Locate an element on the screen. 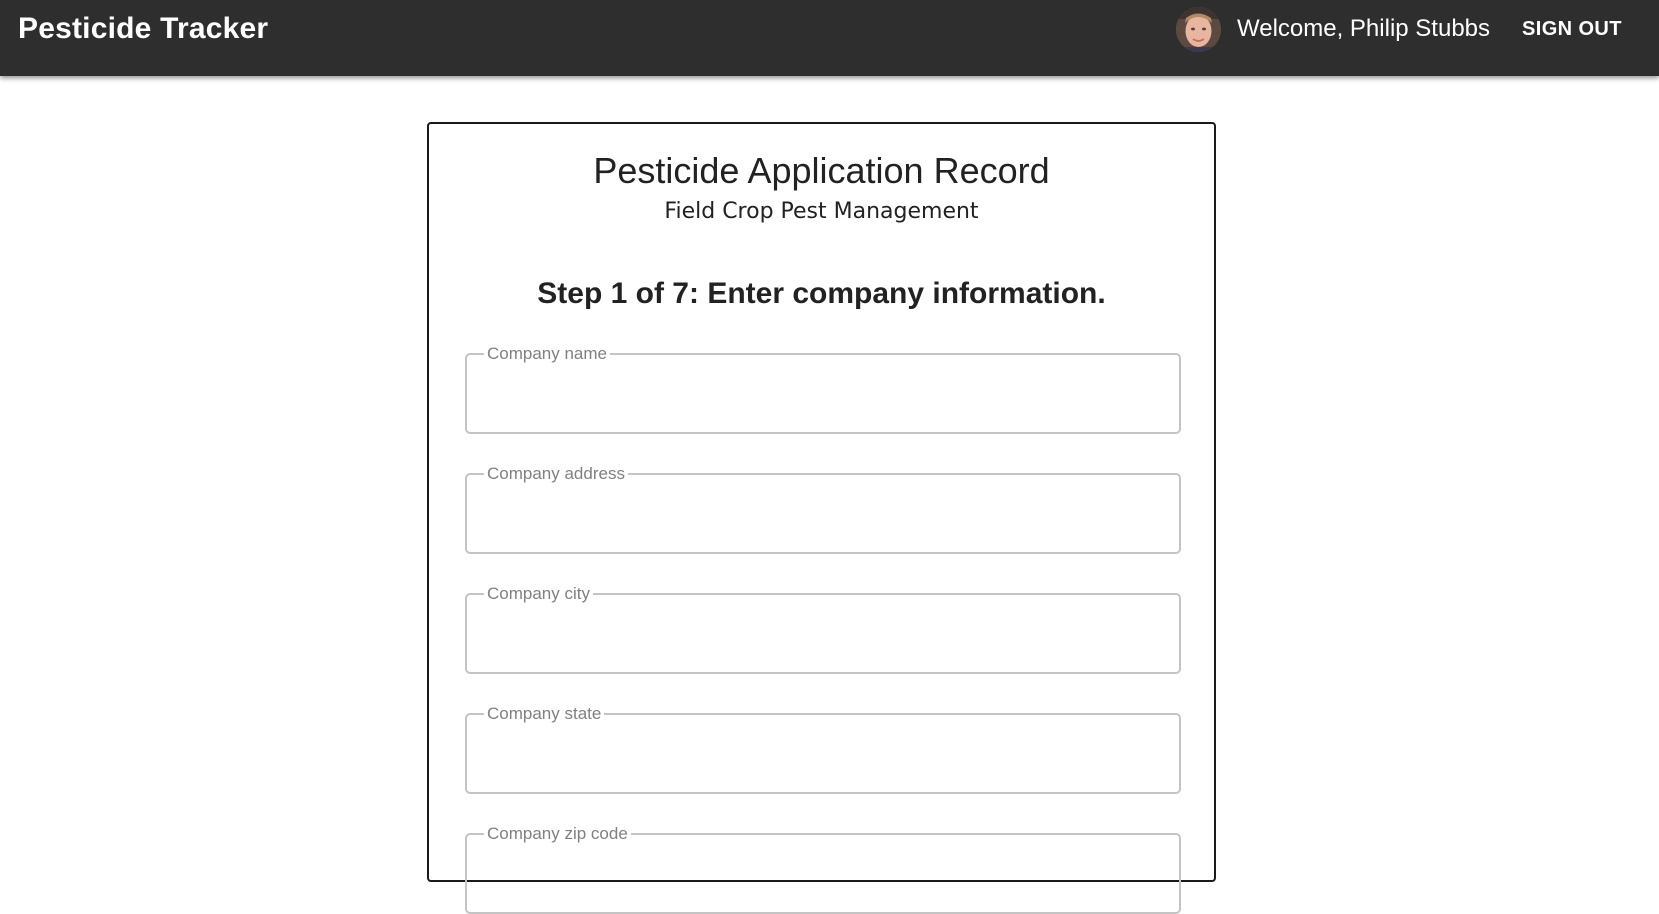 This screenshot has width=1659, height=914. company-zip-code-input is located at coordinates (823, 890).